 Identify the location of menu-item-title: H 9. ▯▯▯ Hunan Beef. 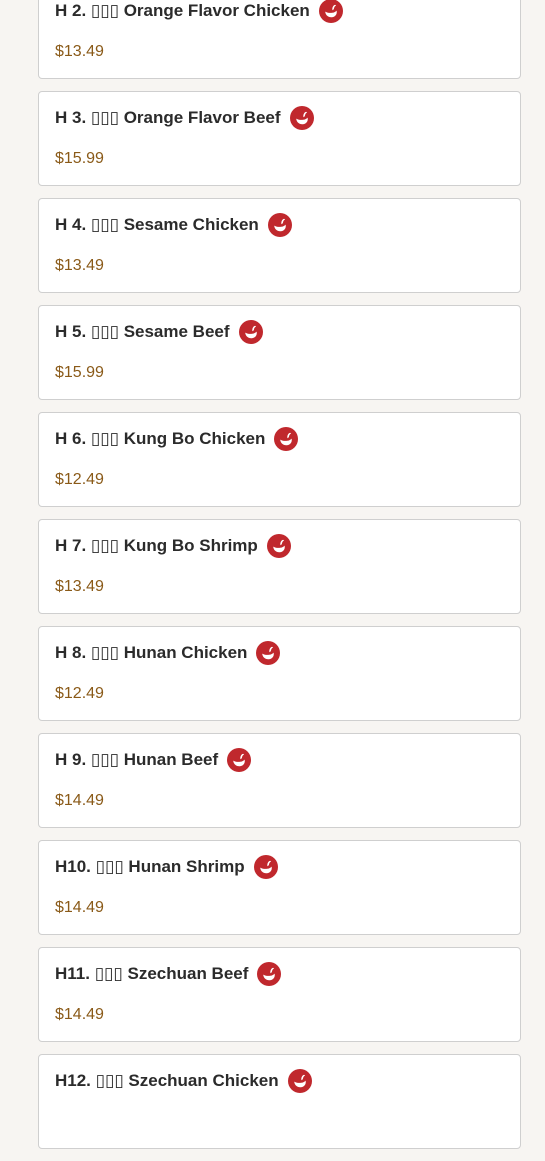
(137, 759).